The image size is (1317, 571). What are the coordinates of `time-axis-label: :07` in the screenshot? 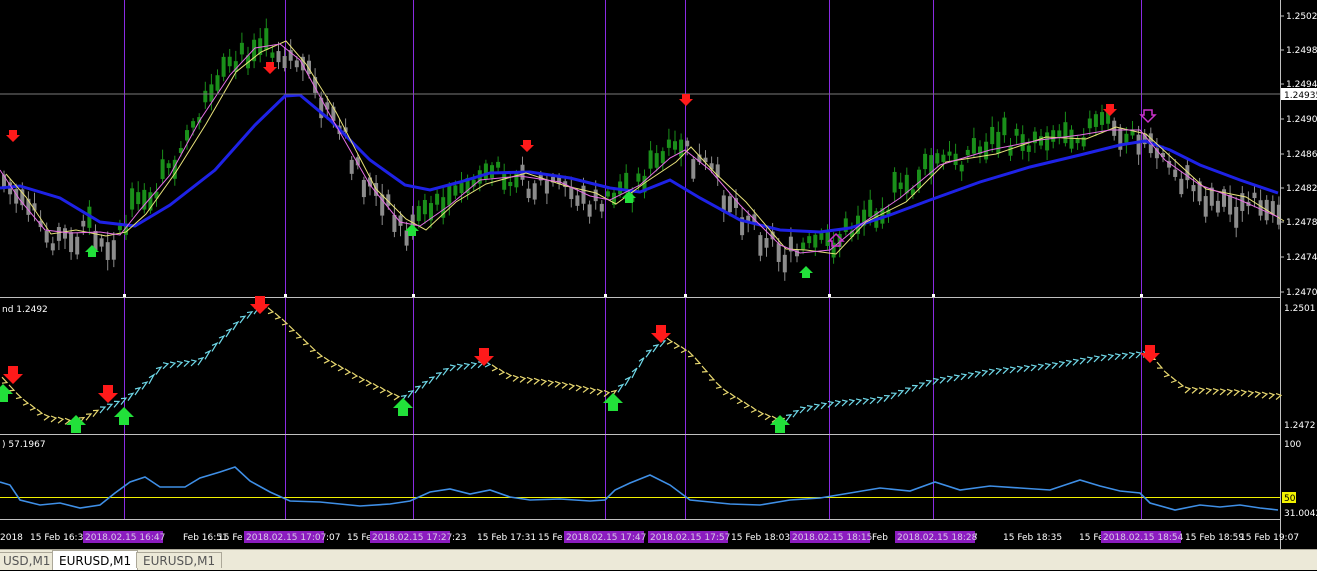 It's located at (333, 538).